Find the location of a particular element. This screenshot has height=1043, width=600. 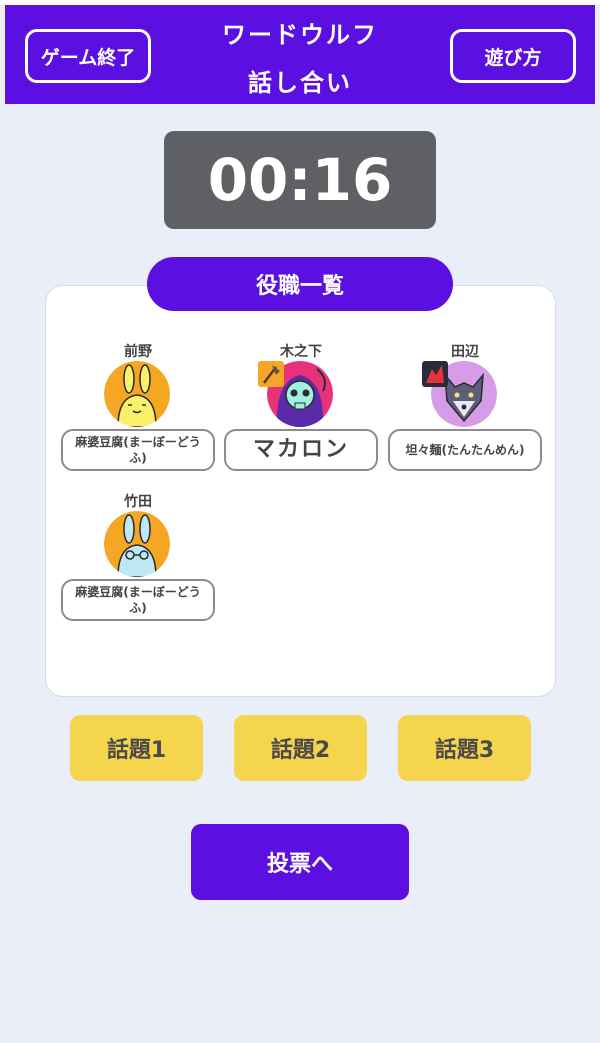

roles-heading: 役職一覧 is located at coordinates (300, 284).